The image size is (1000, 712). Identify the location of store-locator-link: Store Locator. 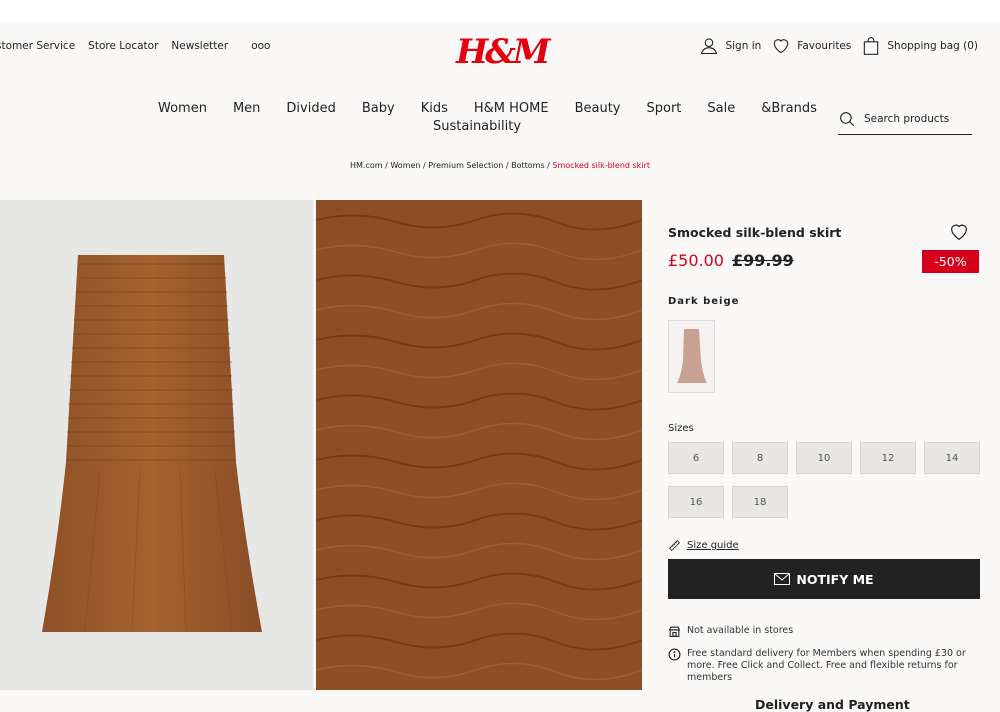
(123, 46).